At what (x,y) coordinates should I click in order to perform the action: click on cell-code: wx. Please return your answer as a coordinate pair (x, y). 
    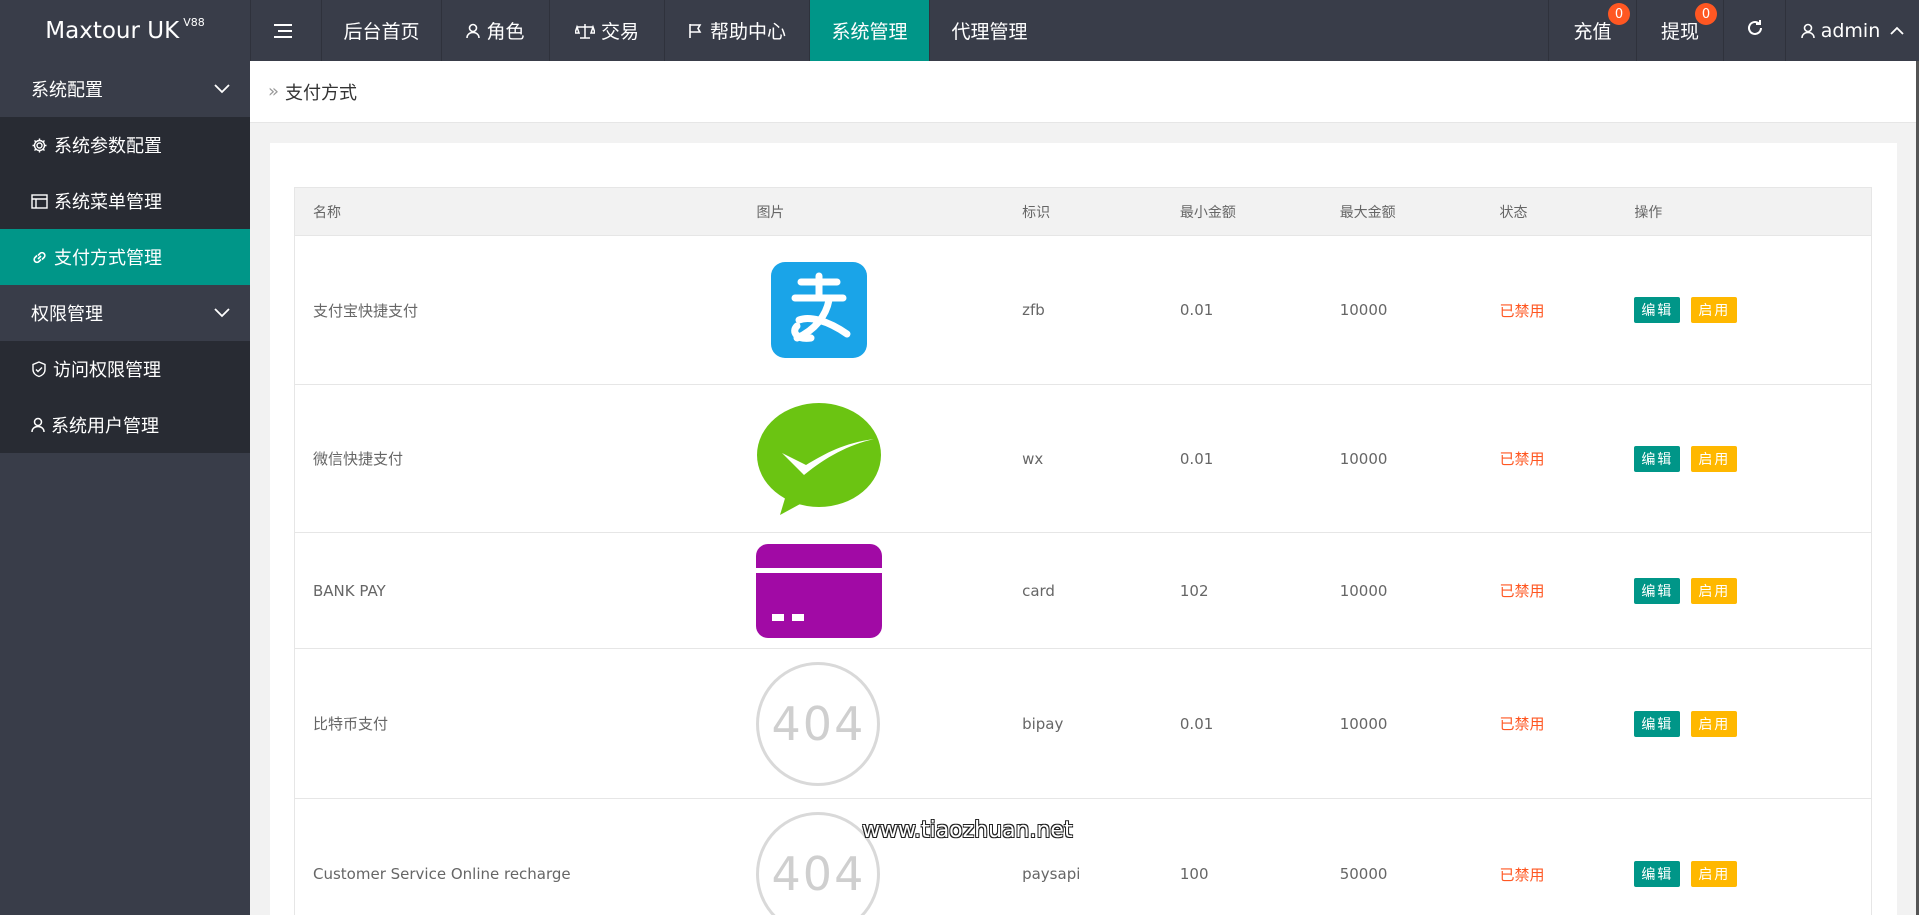
    Looking at the image, I should click on (1033, 458).